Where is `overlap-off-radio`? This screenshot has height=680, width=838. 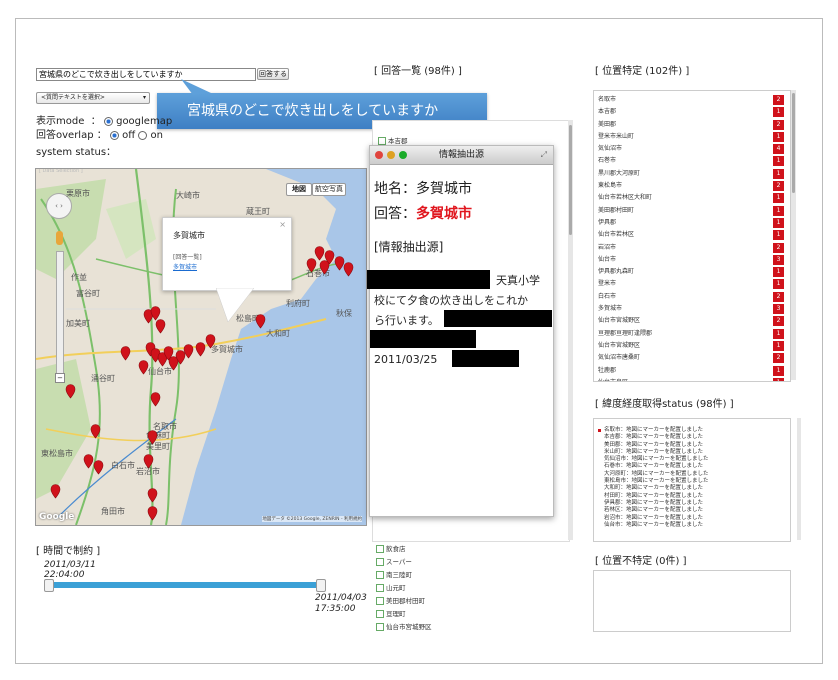 overlap-off-radio is located at coordinates (114, 135).